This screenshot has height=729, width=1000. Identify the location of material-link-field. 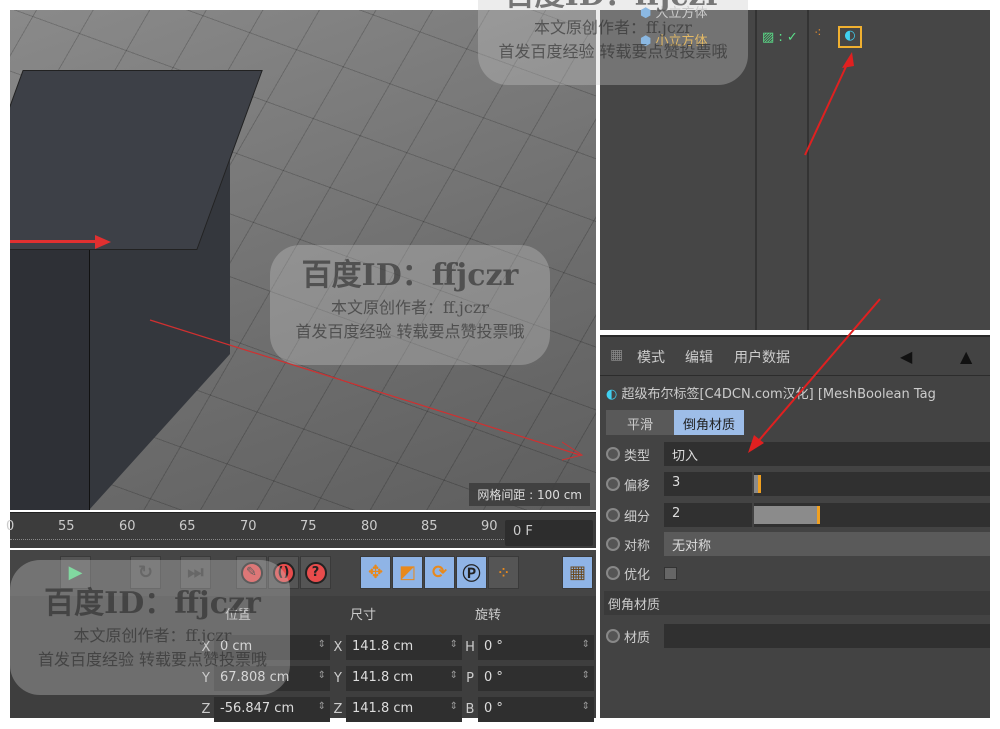
(827, 636).